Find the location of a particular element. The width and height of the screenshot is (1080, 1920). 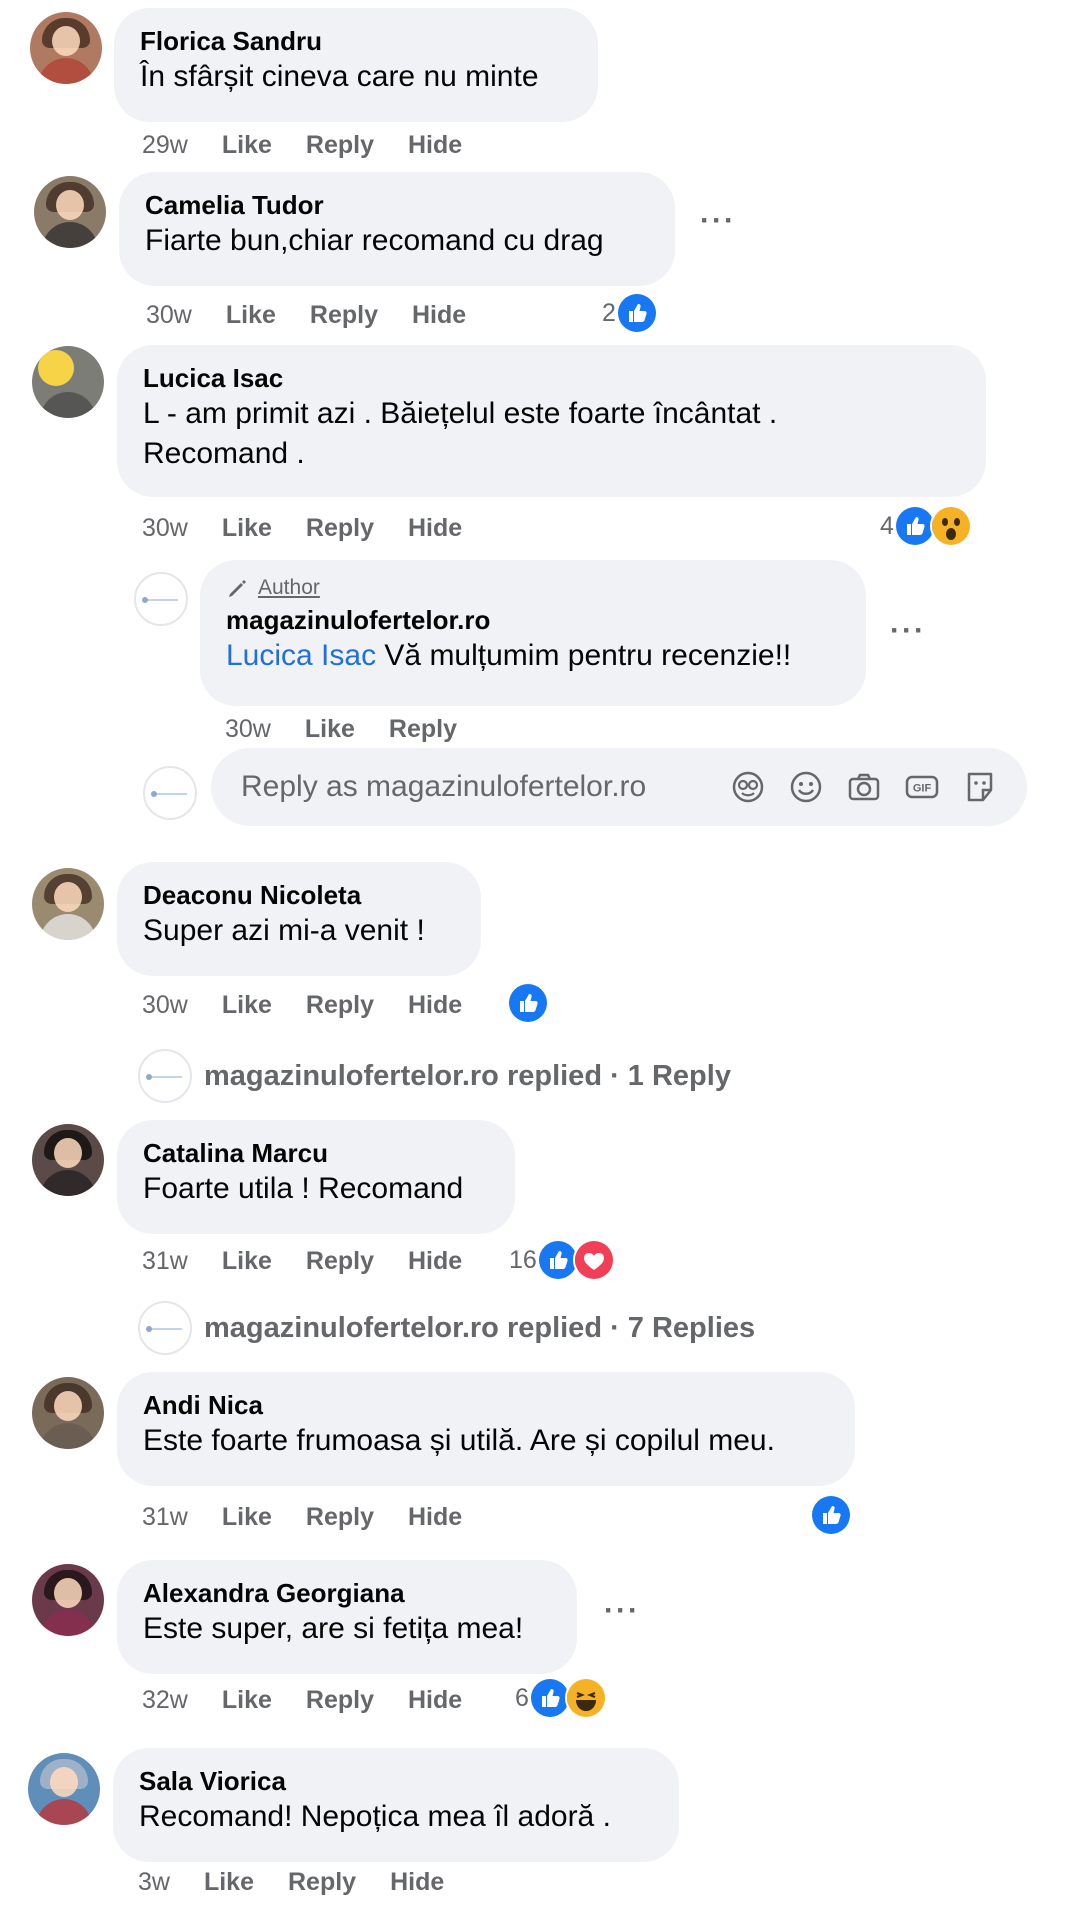

author-badge-label: Author is located at coordinates (289, 587).